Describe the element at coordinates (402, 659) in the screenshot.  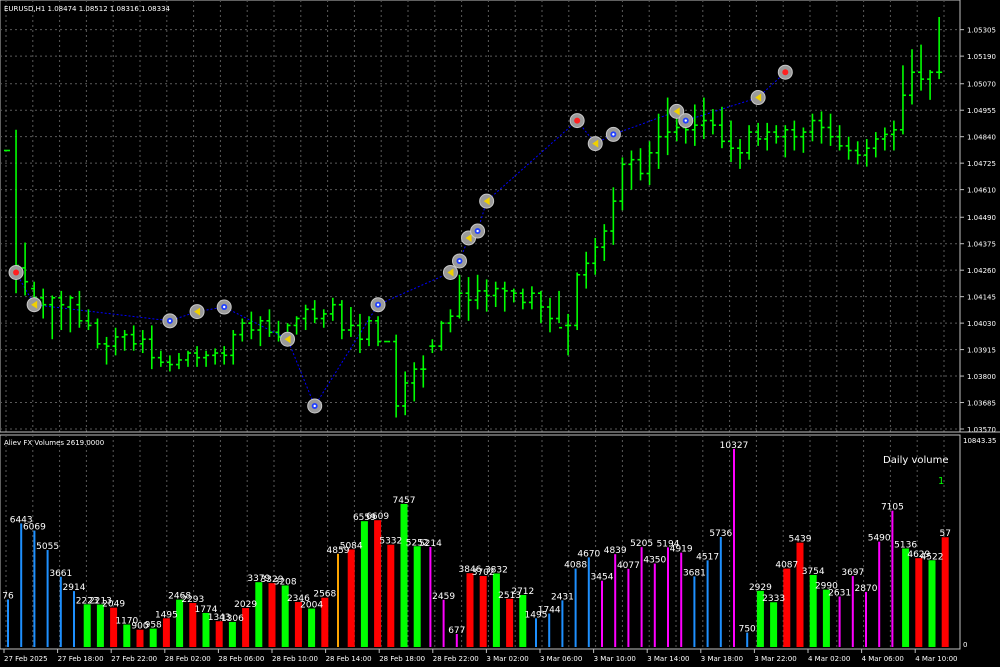
I see `time-tick-label: 28 Feb 18:00` at that location.